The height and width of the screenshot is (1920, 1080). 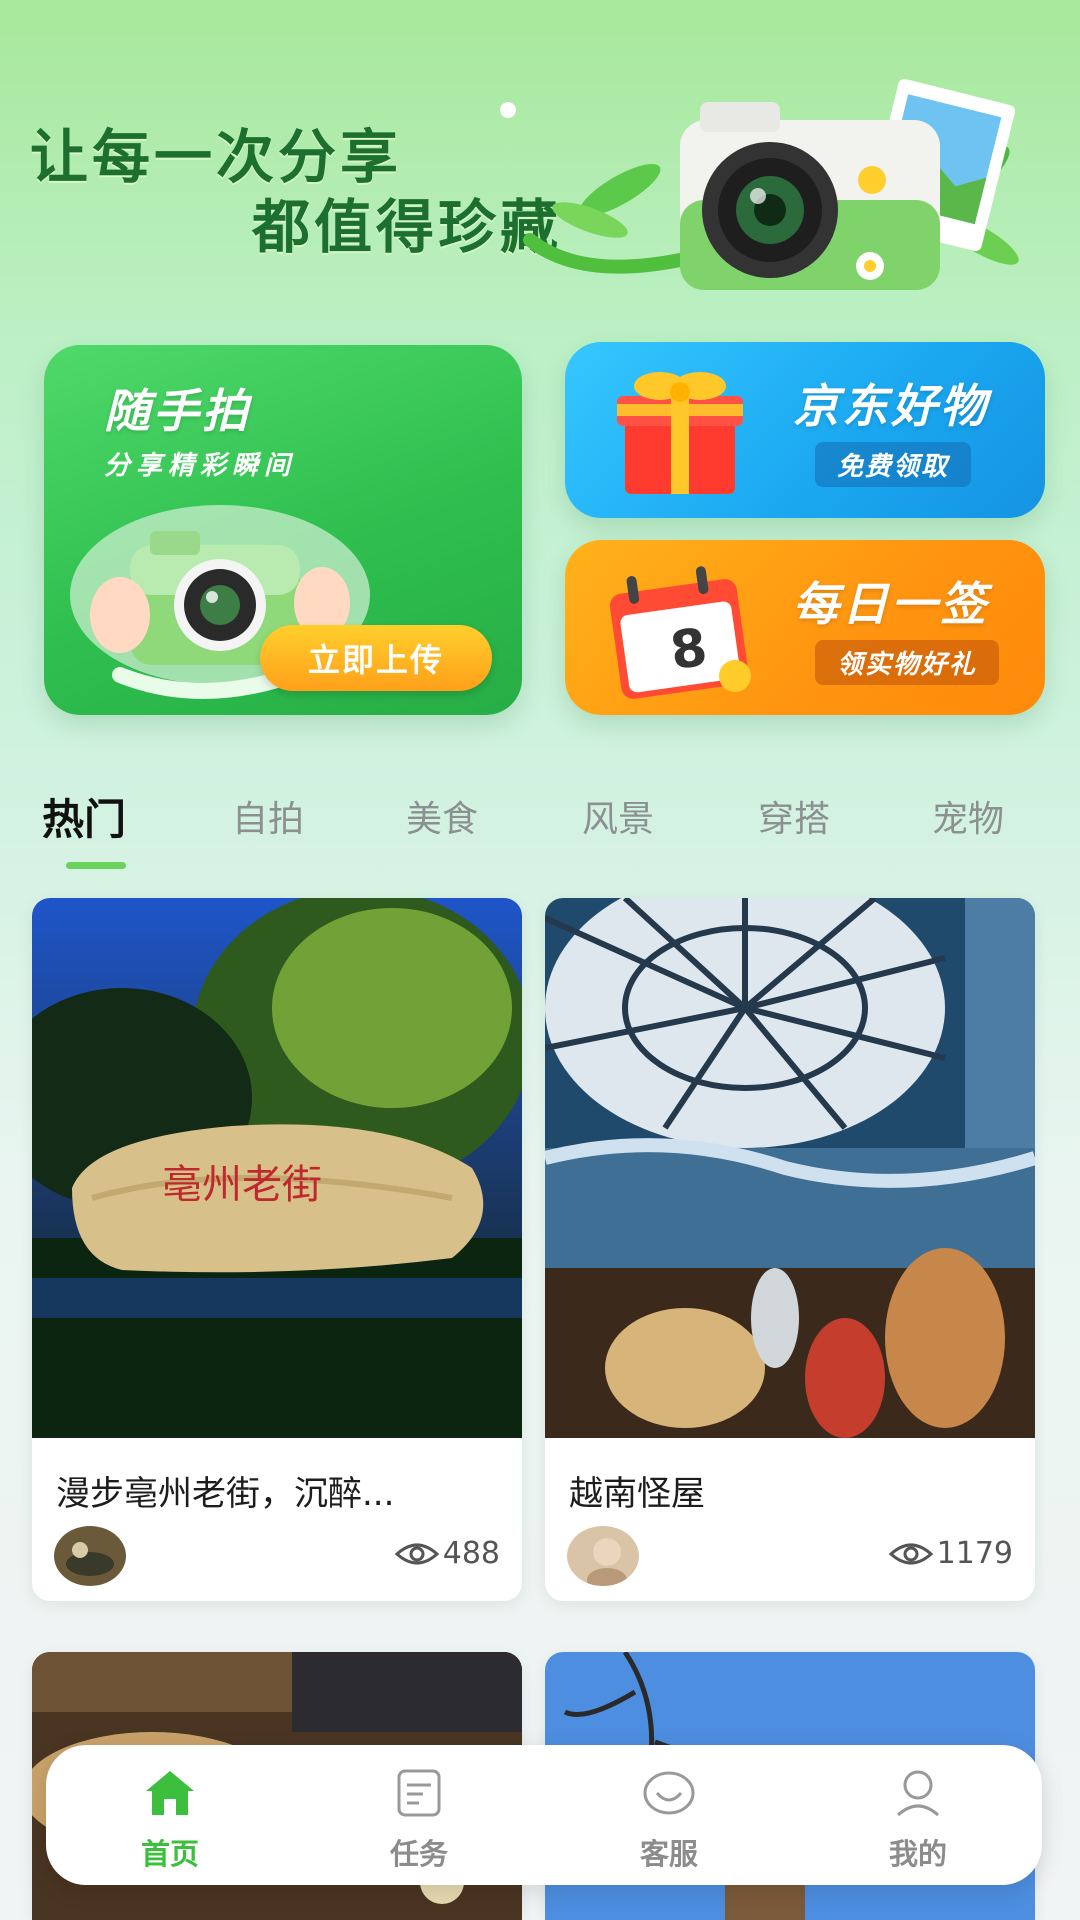 What do you see at coordinates (177, 411) in the screenshot?
I see `snap-card-title: 随手拍` at bounding box center [177, 411].